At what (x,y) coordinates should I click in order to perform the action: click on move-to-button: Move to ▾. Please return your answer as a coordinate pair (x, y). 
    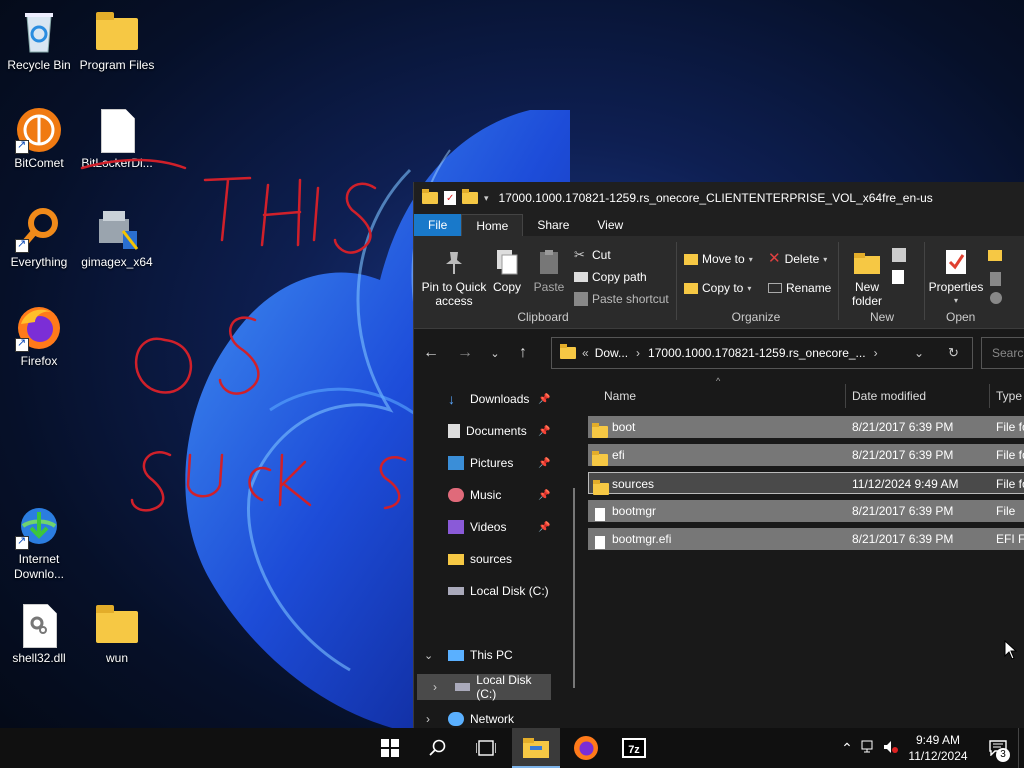
    Looking at the image, I should click on (718, 259).